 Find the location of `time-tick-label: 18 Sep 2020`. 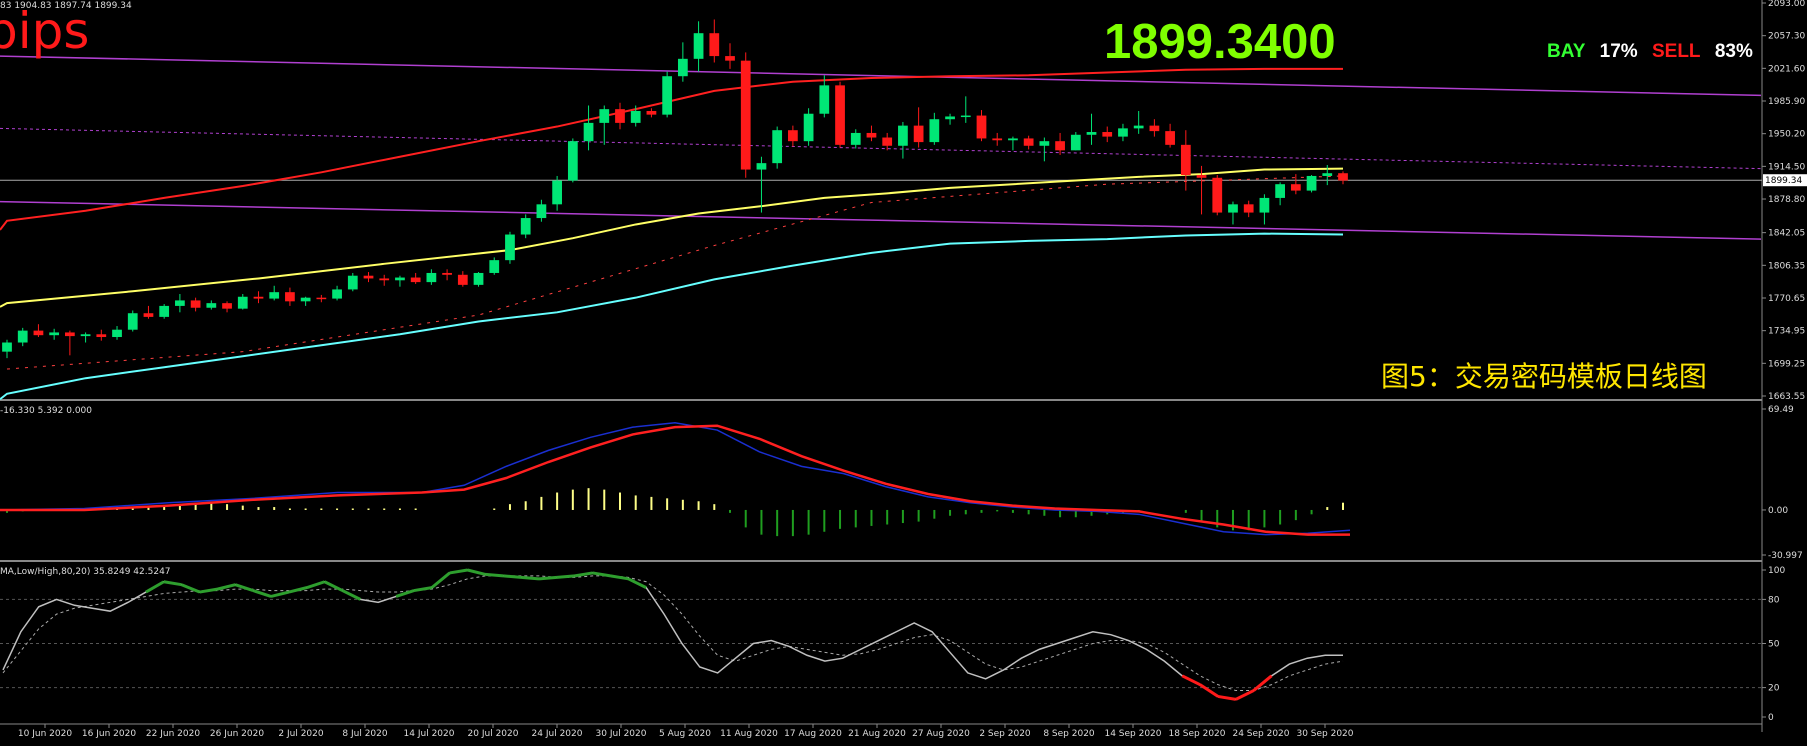

time-tick-label: 18 Sep 2020 is located at coordinates (1196, 734).